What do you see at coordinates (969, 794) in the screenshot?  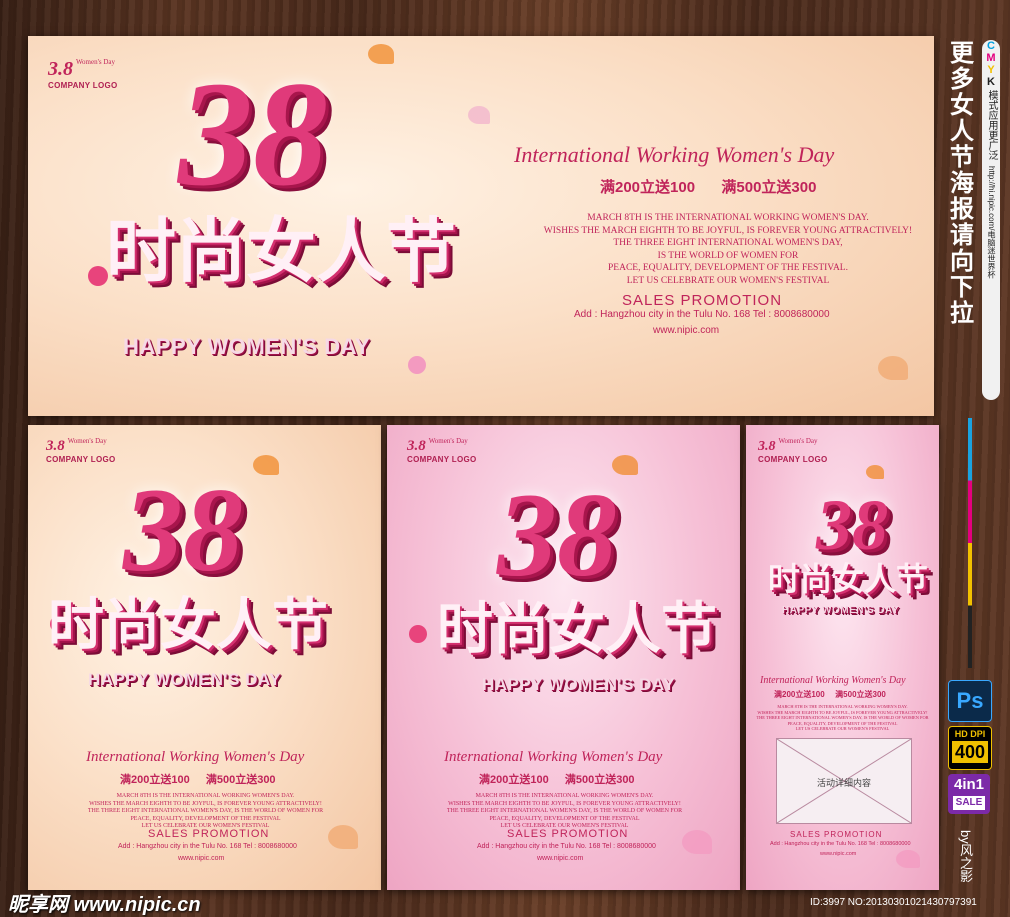 I see `four-in-one-badge: 4in1 SALE` at bounding box center [969, 794].